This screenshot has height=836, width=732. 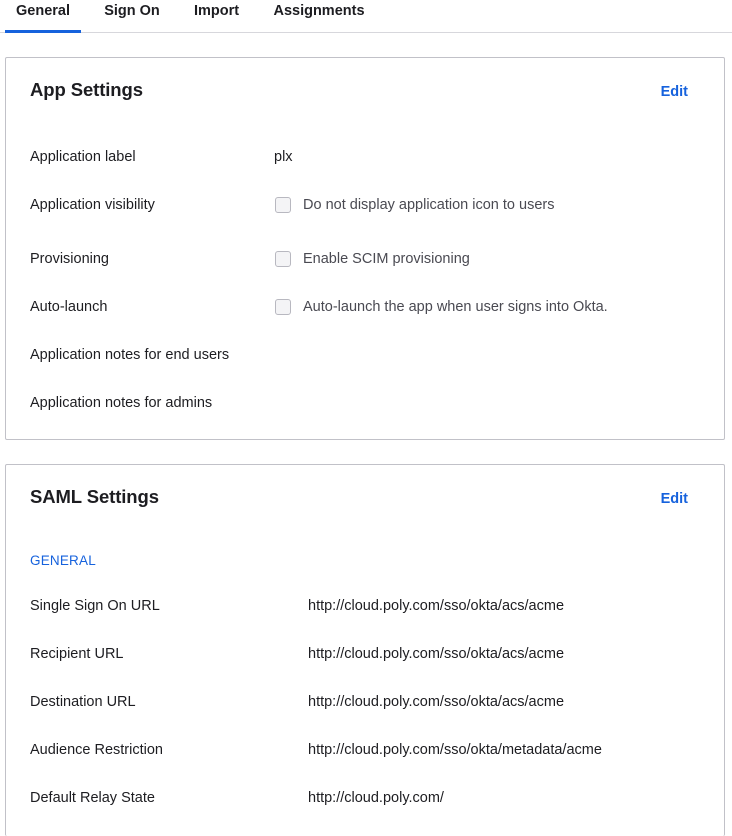 I want to click on sso-url-value: http://cloud.poly.com/sso/okta/acs/acme, so click(x=436, y=606).